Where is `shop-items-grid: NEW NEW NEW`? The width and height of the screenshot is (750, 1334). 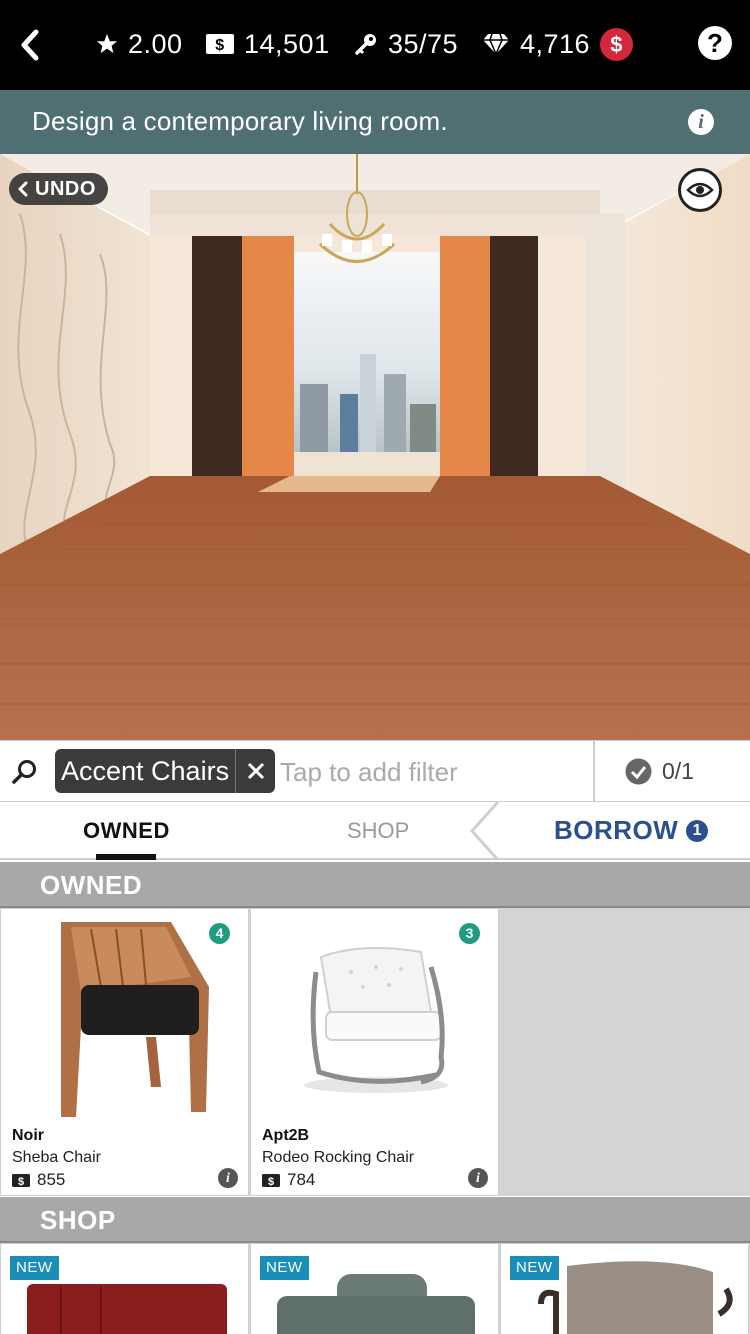 shop-items-grid: NEW NEW NEW is located at coordinates (375, 1288).